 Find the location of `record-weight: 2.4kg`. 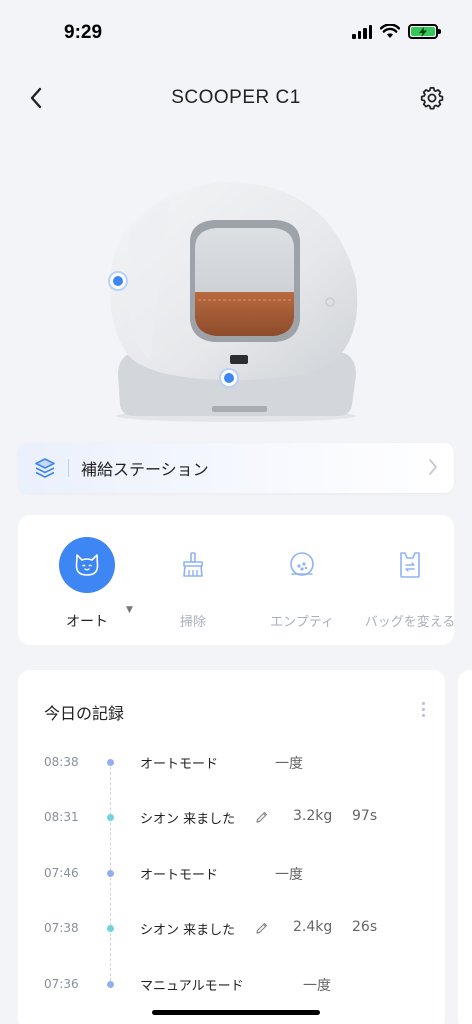

record-weight: 2.4kg is located at coordinates (313, 927).